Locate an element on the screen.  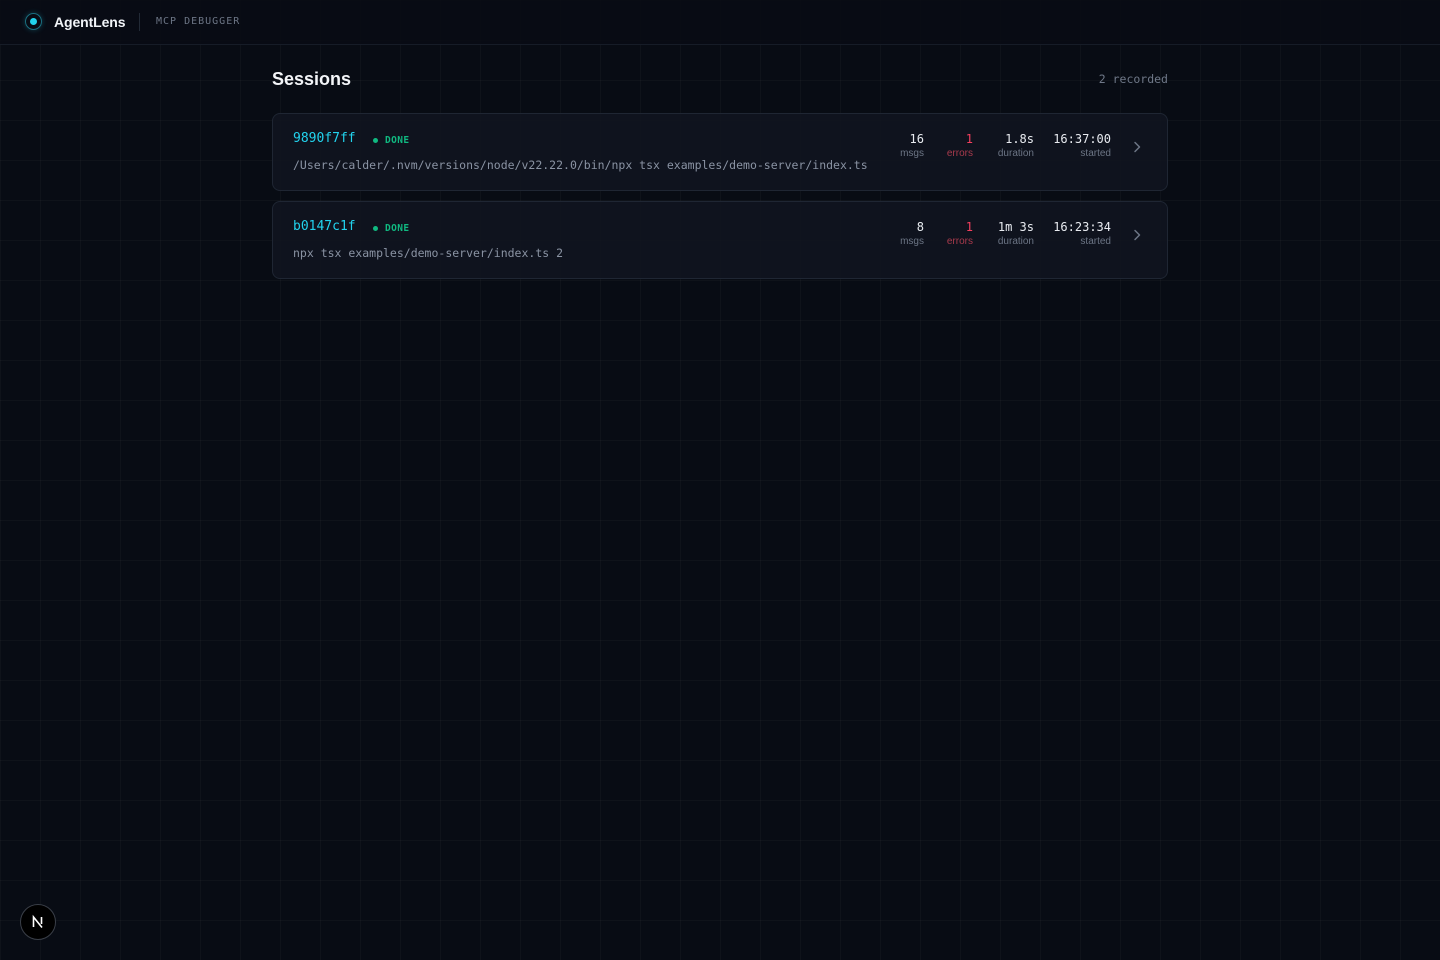
stat-msgs-value: 8 is located at coordinates (920, 227).